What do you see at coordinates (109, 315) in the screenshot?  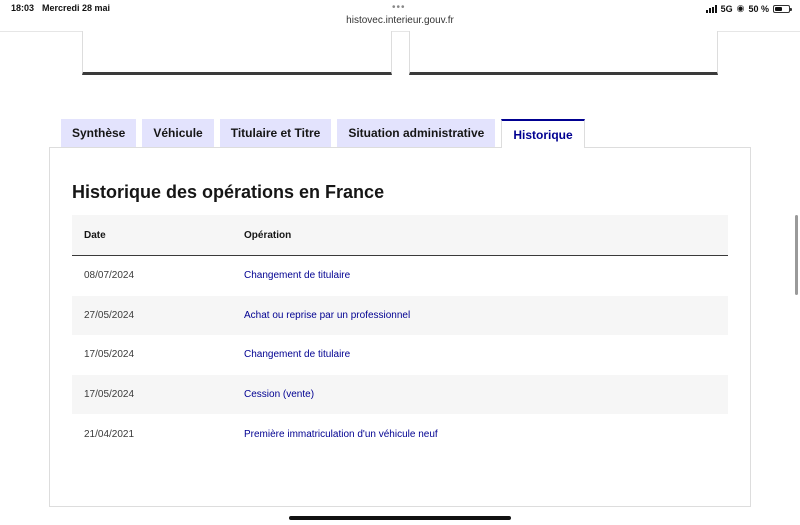 I see `row-date: 27/05/2024` at bounding box center [109, 315].